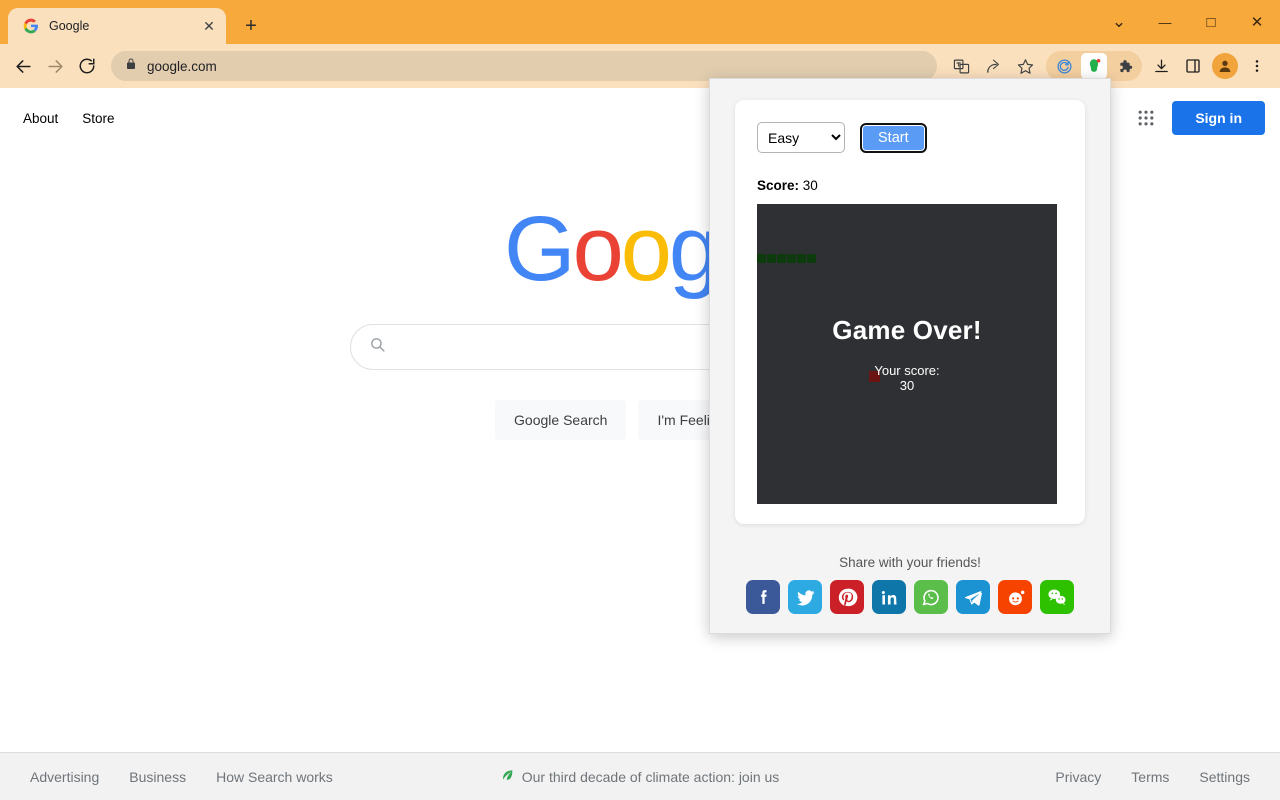 This screenshot has width=1280, height=800. I want to click on window-chevron-down-icon: ⌄, so click(1119, 22).